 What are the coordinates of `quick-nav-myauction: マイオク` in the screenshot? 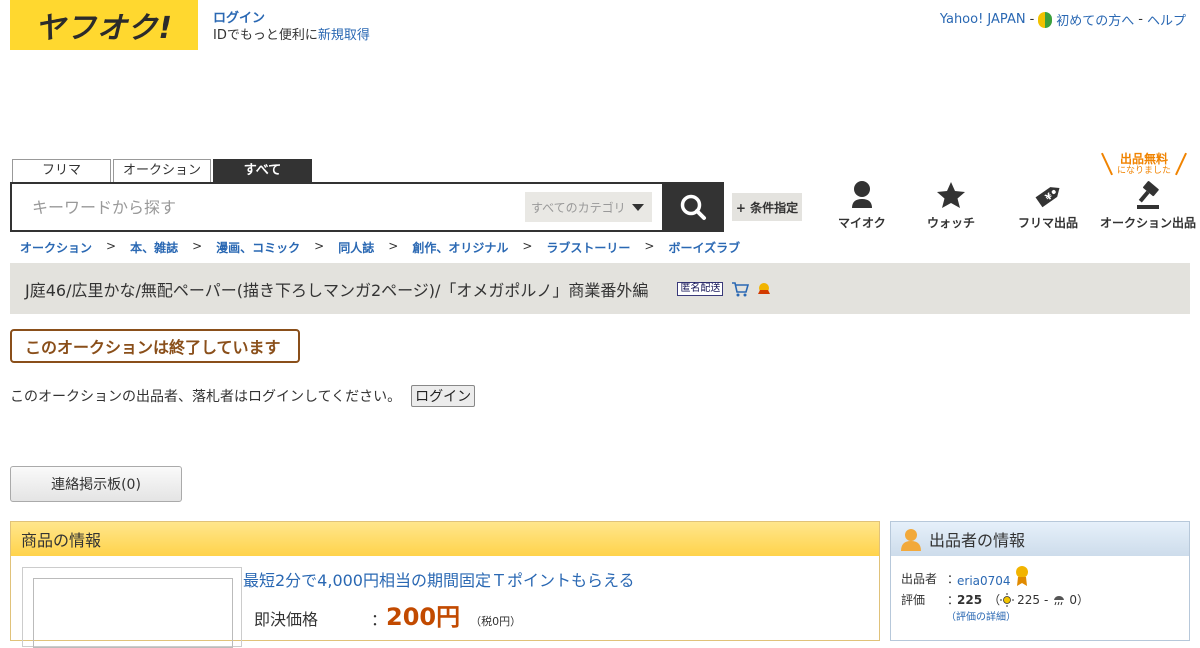 It's located at (862, 205).